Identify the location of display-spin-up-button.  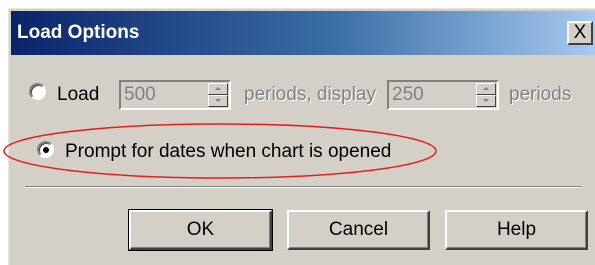
(486, 89).